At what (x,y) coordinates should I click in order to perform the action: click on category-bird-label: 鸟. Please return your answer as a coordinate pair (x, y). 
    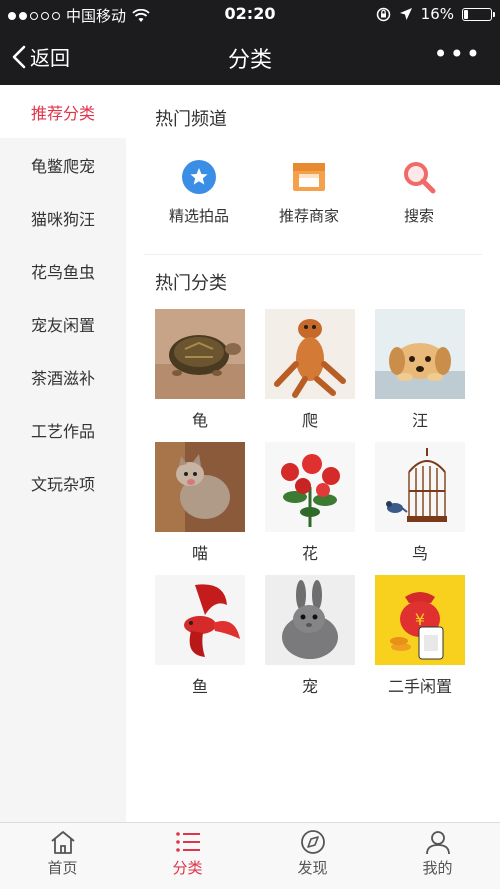
    Looking at the image, I should click on (419, 553).